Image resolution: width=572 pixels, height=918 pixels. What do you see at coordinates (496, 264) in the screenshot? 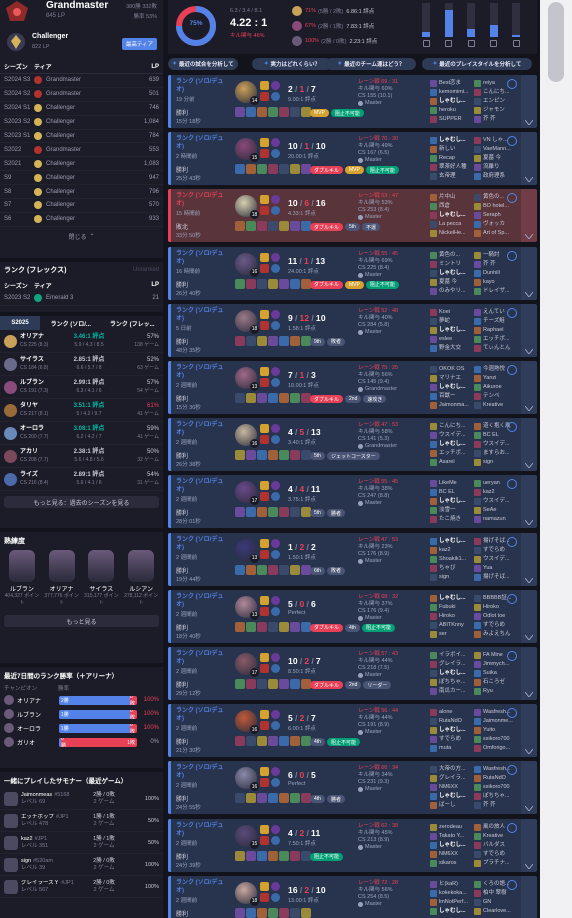
I see `player-entry: 芥 芥` at bounding box center [496, 264].